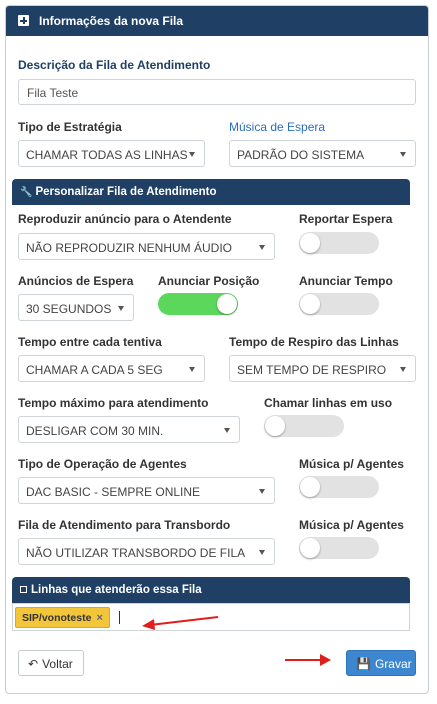 The height and width of the screenshot is (704, 437). What do you see at coordinates (180, 623) in the screenshot?
I see `annotation-arrow-tag` at bounding box center [180, 623].